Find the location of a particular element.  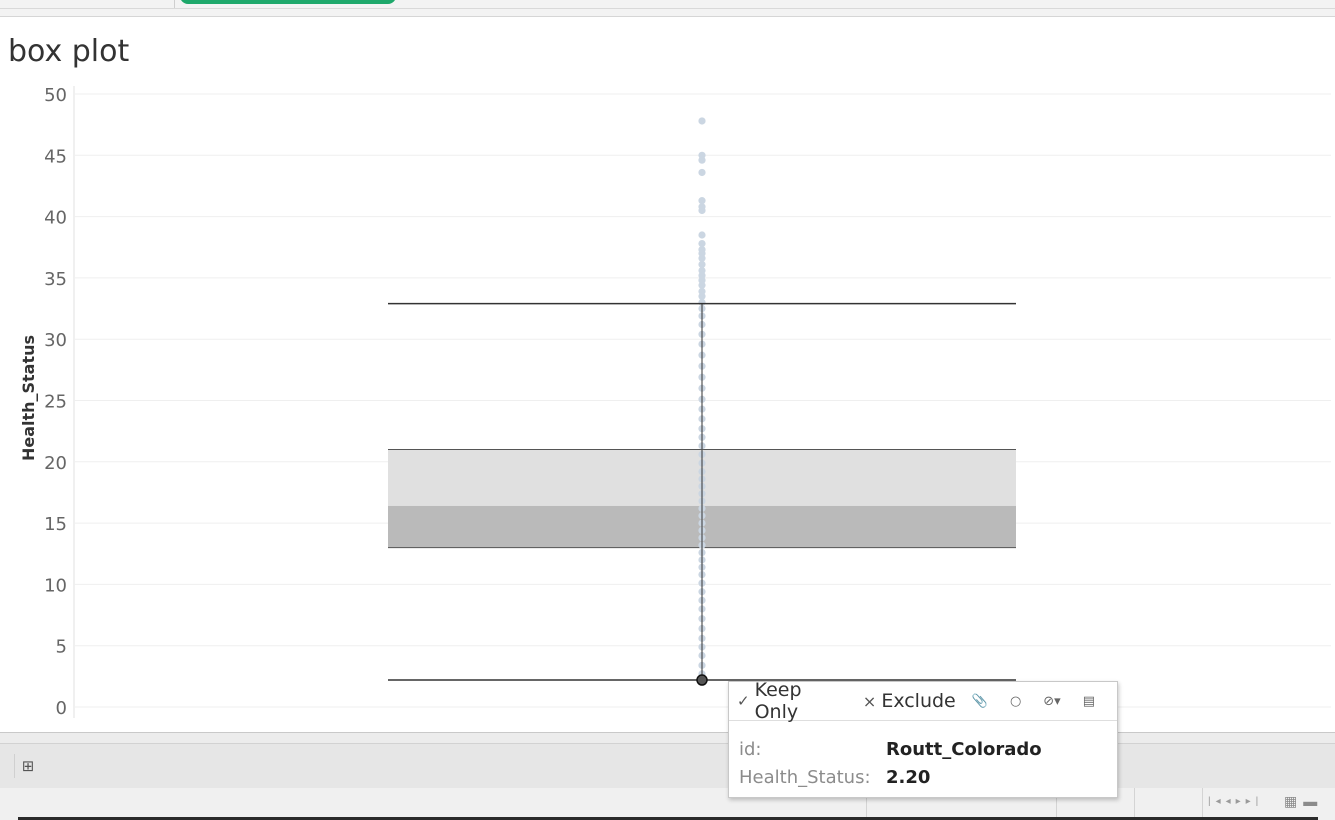

new-sheet-icon: ⊞ is located at coordinates (27, 766).